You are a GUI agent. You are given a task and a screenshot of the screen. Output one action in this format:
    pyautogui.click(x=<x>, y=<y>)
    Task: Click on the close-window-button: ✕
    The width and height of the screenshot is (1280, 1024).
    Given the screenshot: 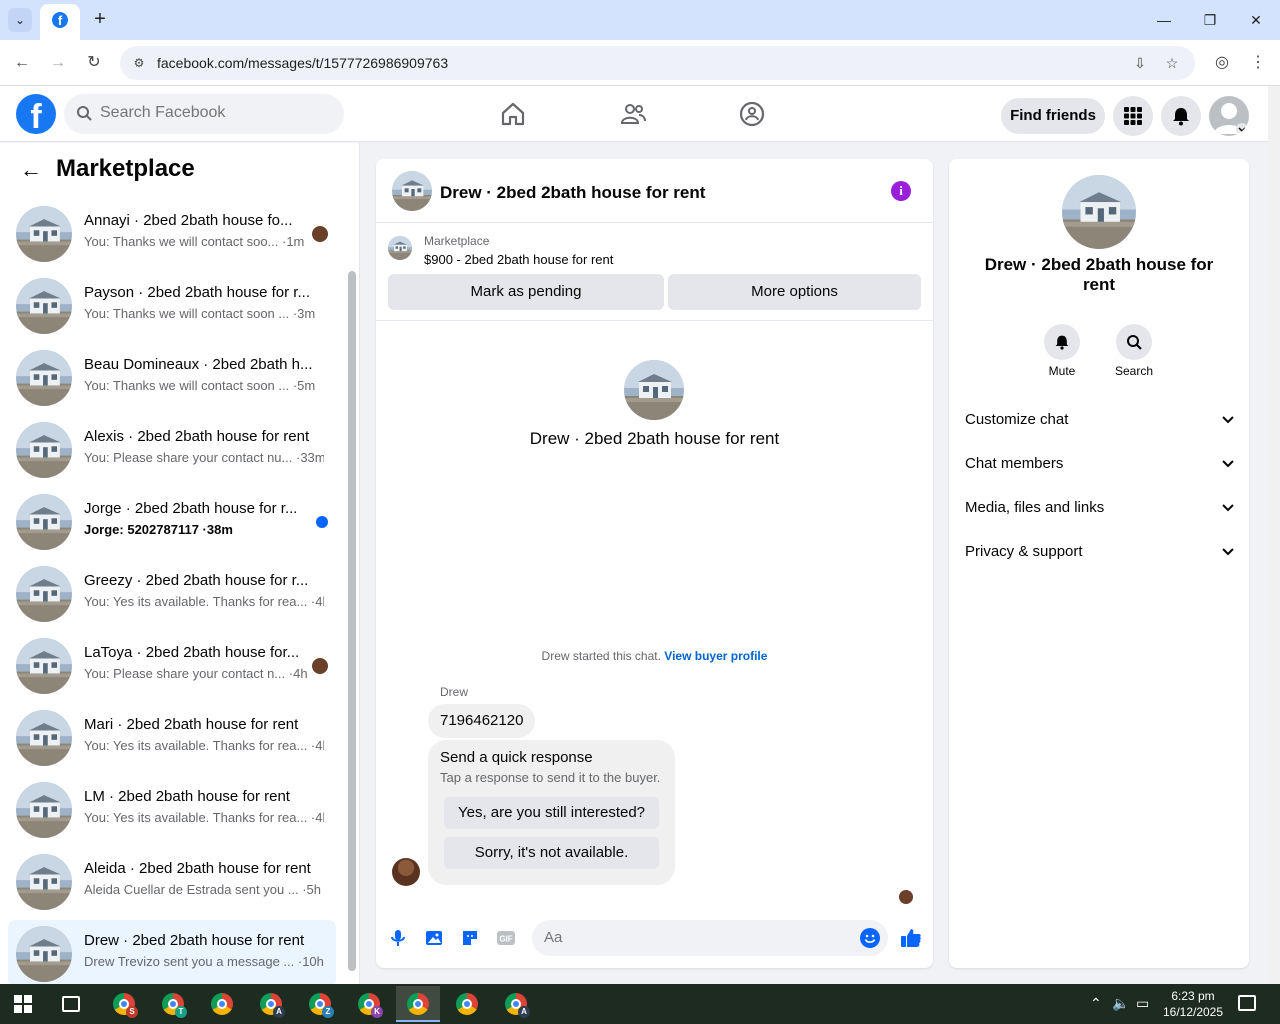 What is the action you would take?
    pyautogui.click(x=1256, y=20)
    